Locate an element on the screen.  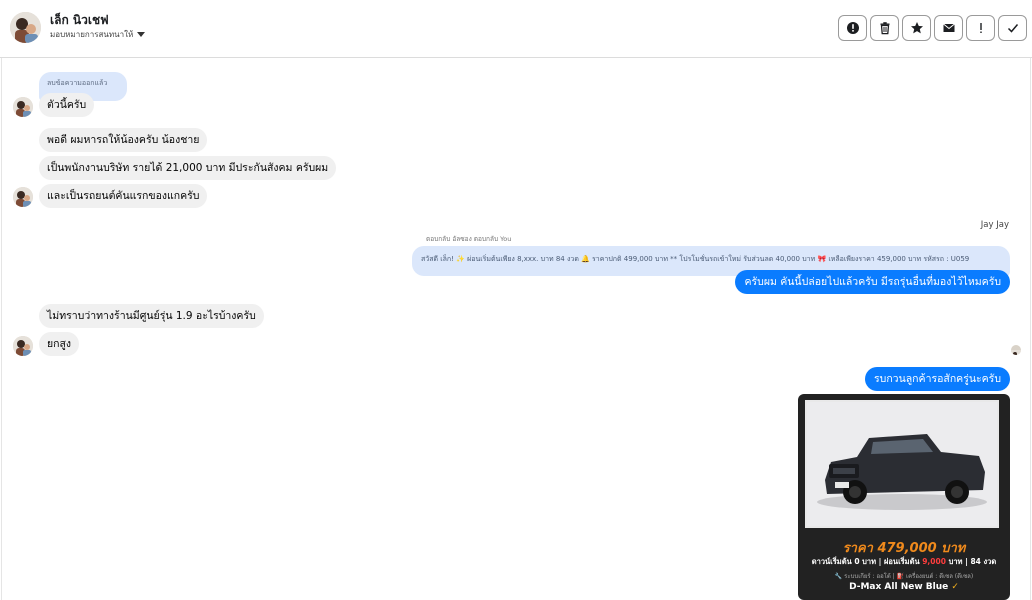
reply-context-label: ตอบกลับ อัลซอง ตอบกลับ You is located at coordinates (469, 239).